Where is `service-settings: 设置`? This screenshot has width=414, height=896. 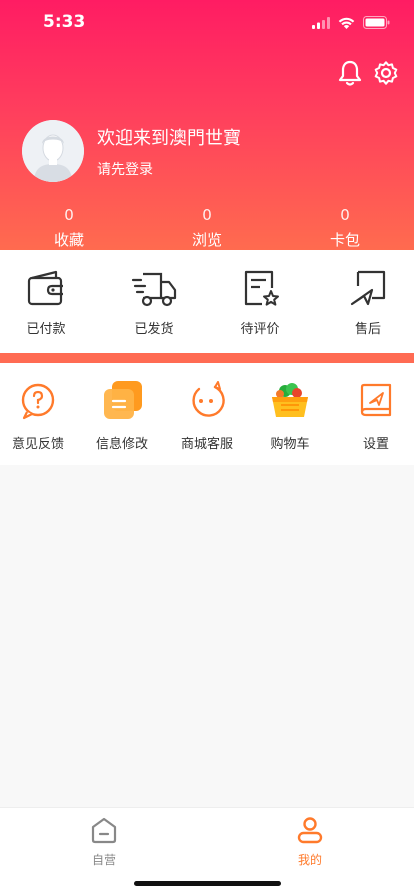 service-settings: 设置 is located at coordinates (375, 416).